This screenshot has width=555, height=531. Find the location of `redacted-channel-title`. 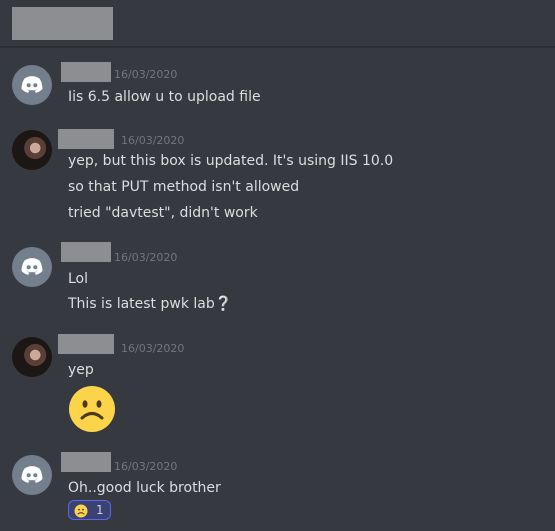

redacted-channel-title is located at coordinates (62, 23).